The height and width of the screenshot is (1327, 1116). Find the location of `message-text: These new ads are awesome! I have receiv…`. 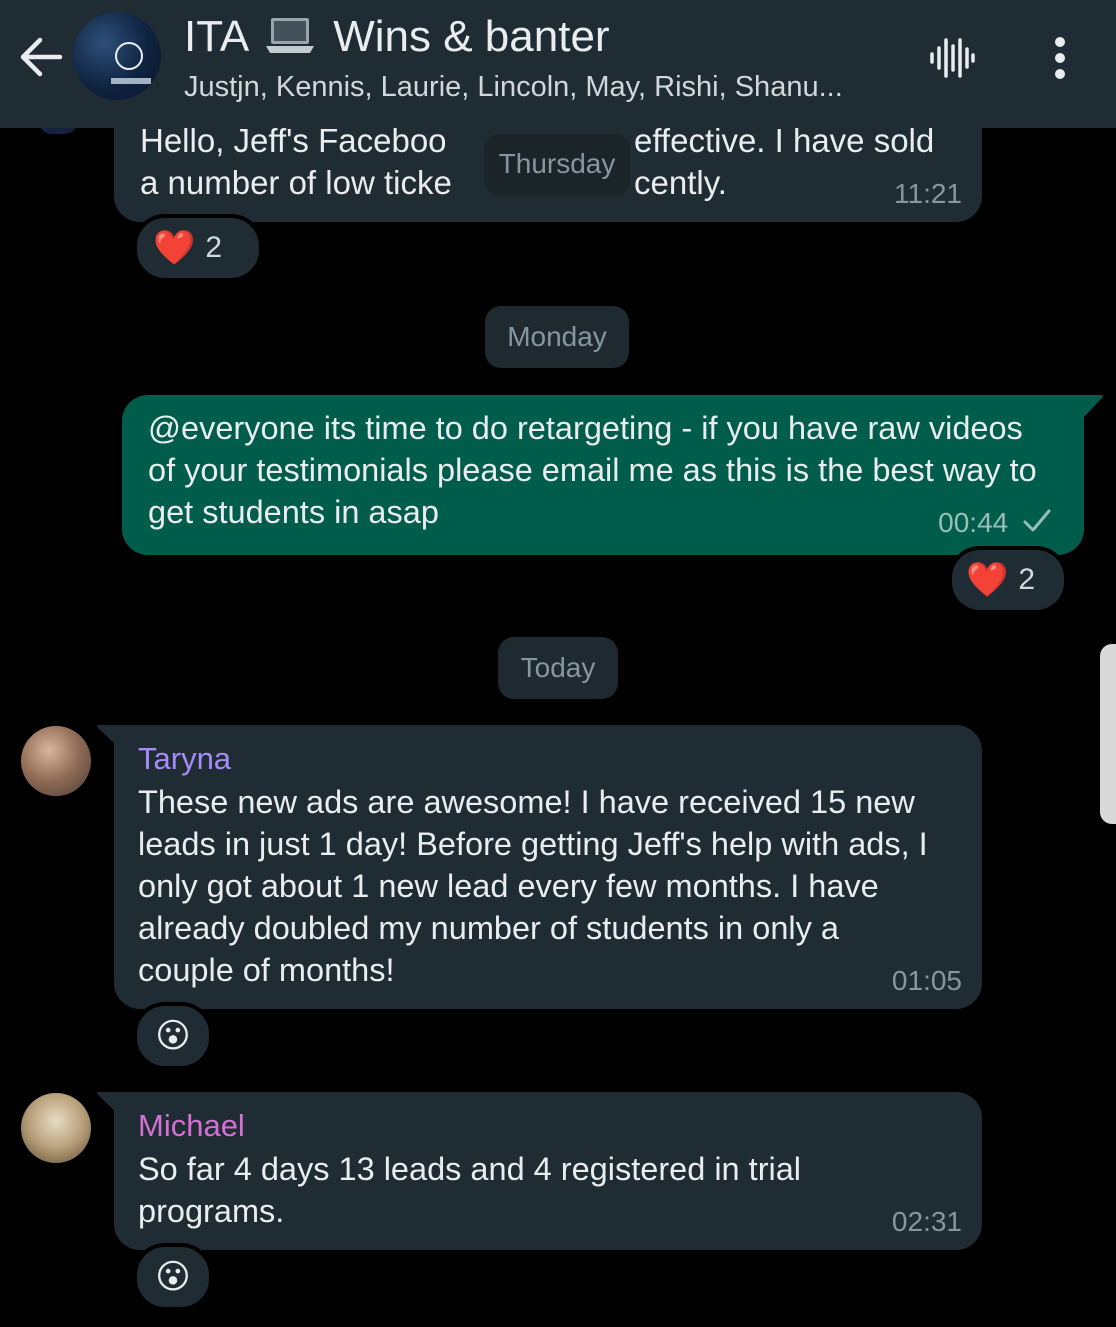

message-text: These new ads are awesome! I have receiv… is located at coordinates (533, 886).